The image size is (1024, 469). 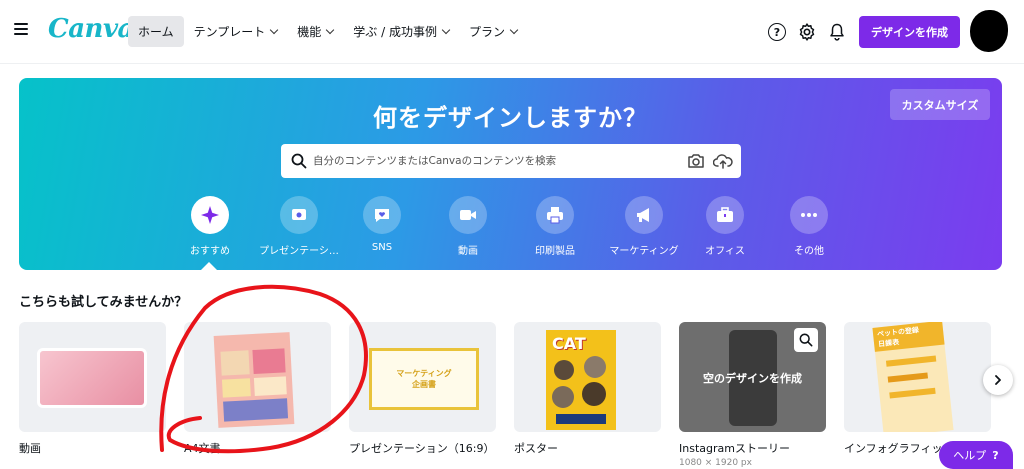 I want to click on thumb-title: マーケティング 企画書, so click(x=424, y=379).